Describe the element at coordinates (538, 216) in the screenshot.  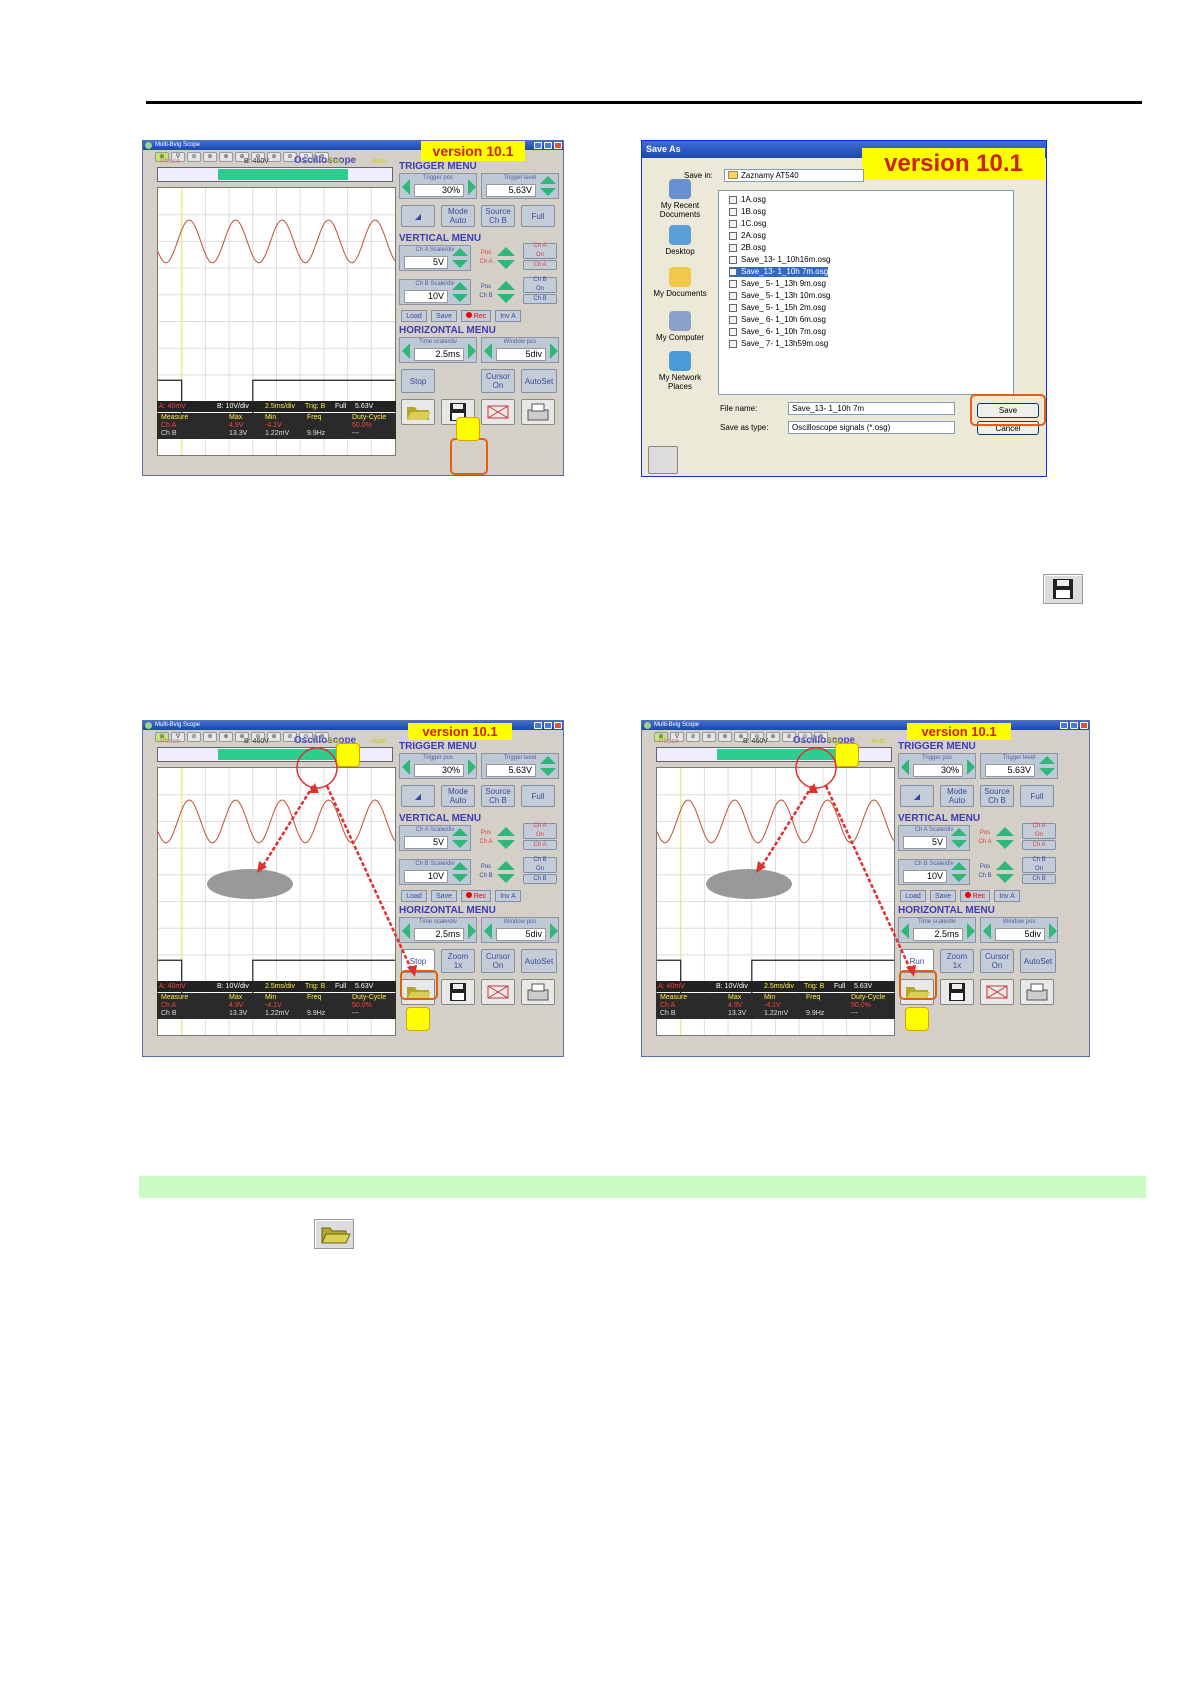
I see `full-button: Full` at that location.